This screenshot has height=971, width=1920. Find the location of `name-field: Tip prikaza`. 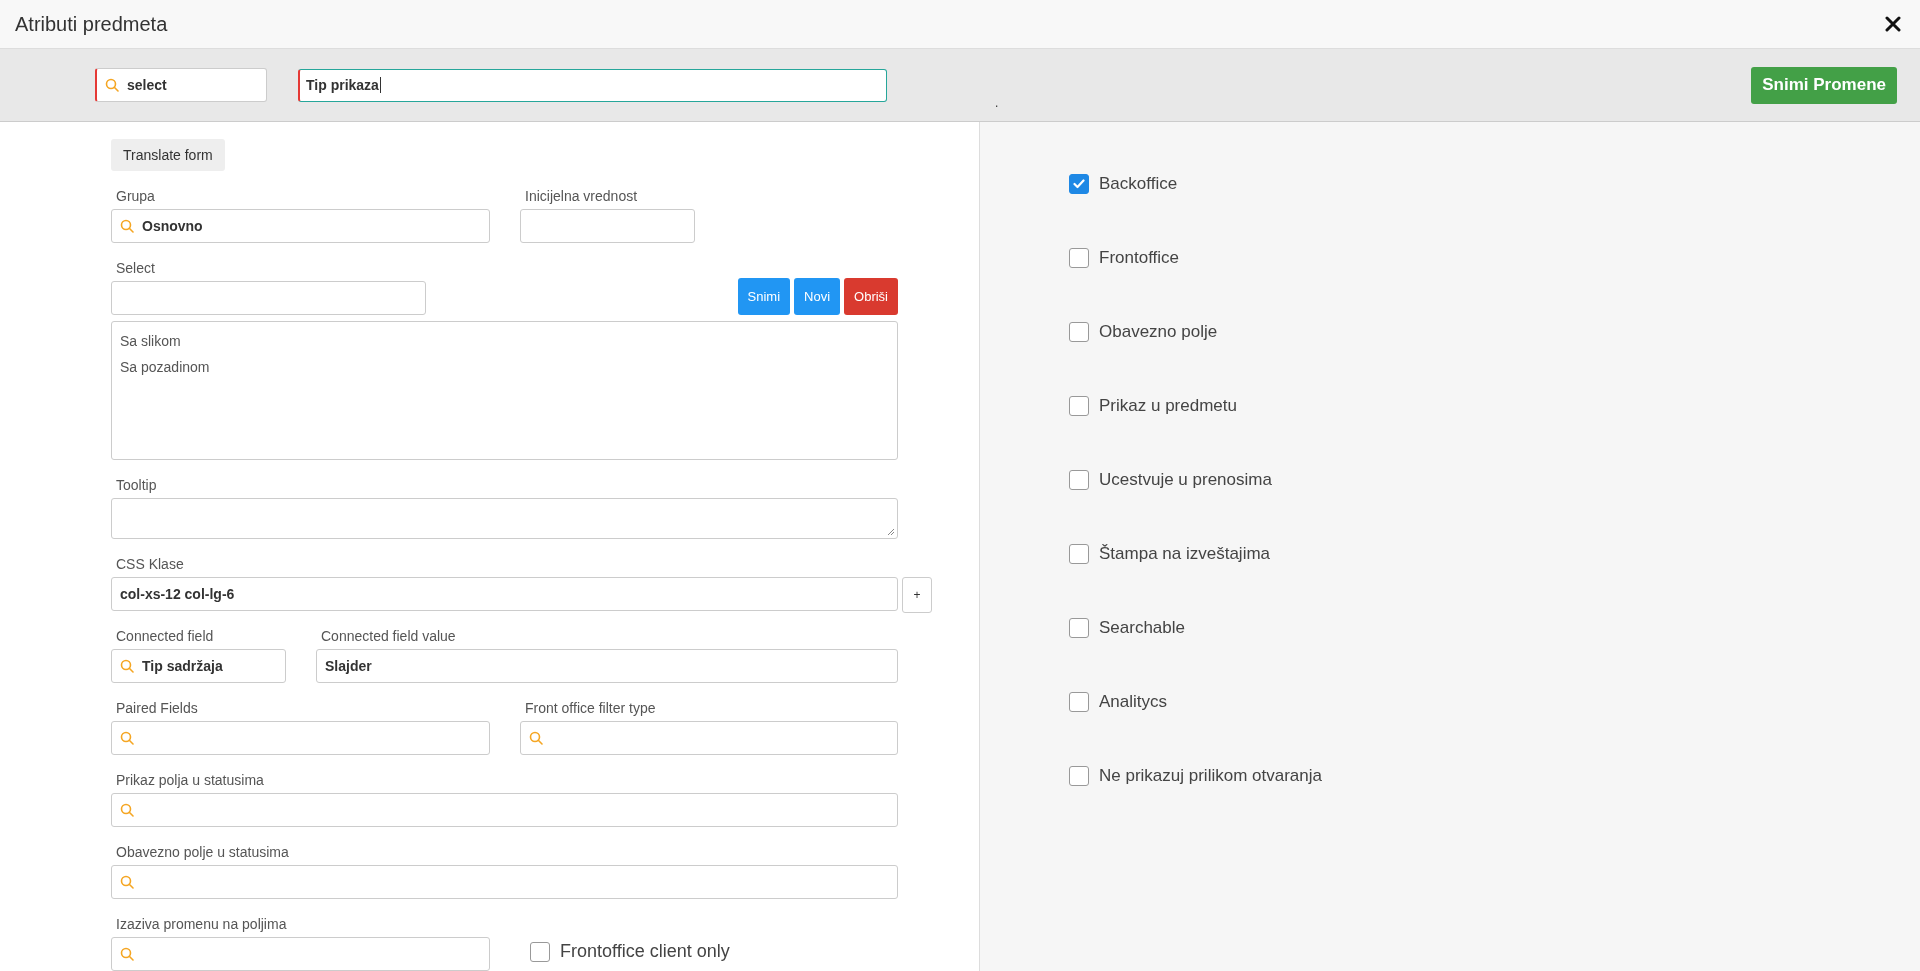

name-field: Tip prikaza is located at coordinates (592, 85).